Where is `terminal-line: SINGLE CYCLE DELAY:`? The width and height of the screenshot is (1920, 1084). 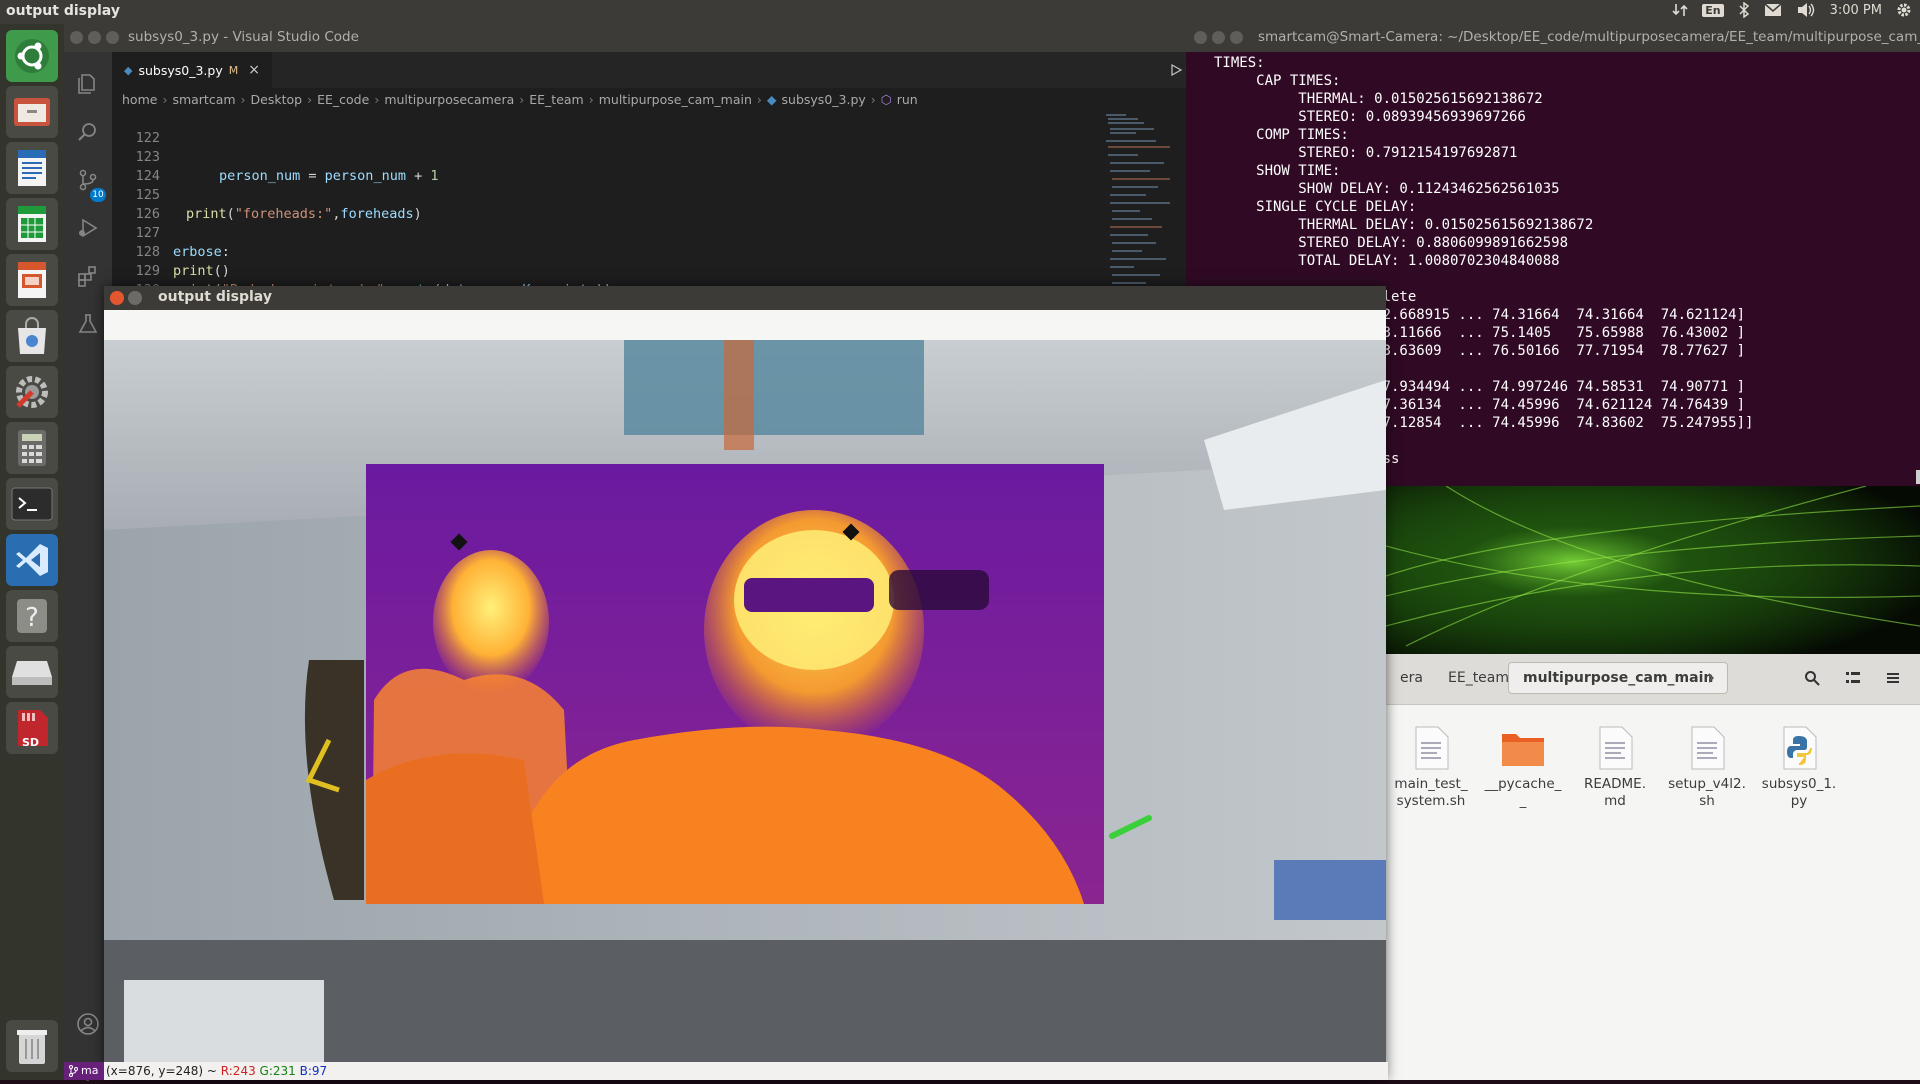
terminal-line: SINGLE CYCLE DELAY: is located at coordinates (1315, 207).